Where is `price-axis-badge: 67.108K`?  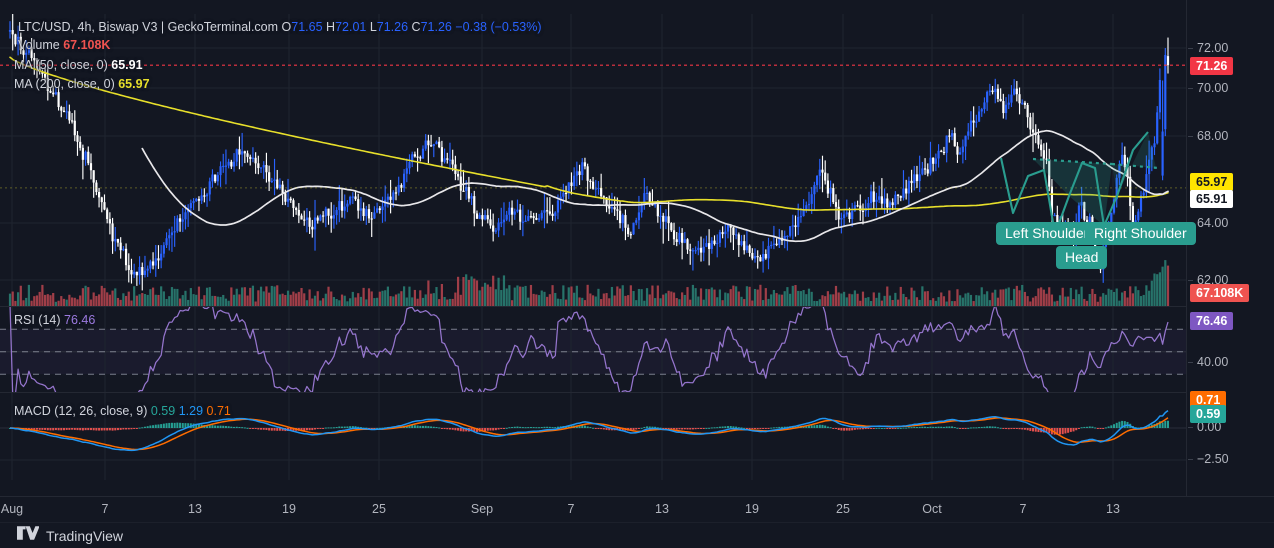
price-axis-badge: 67.108K is located at coordinates (1220, 293).